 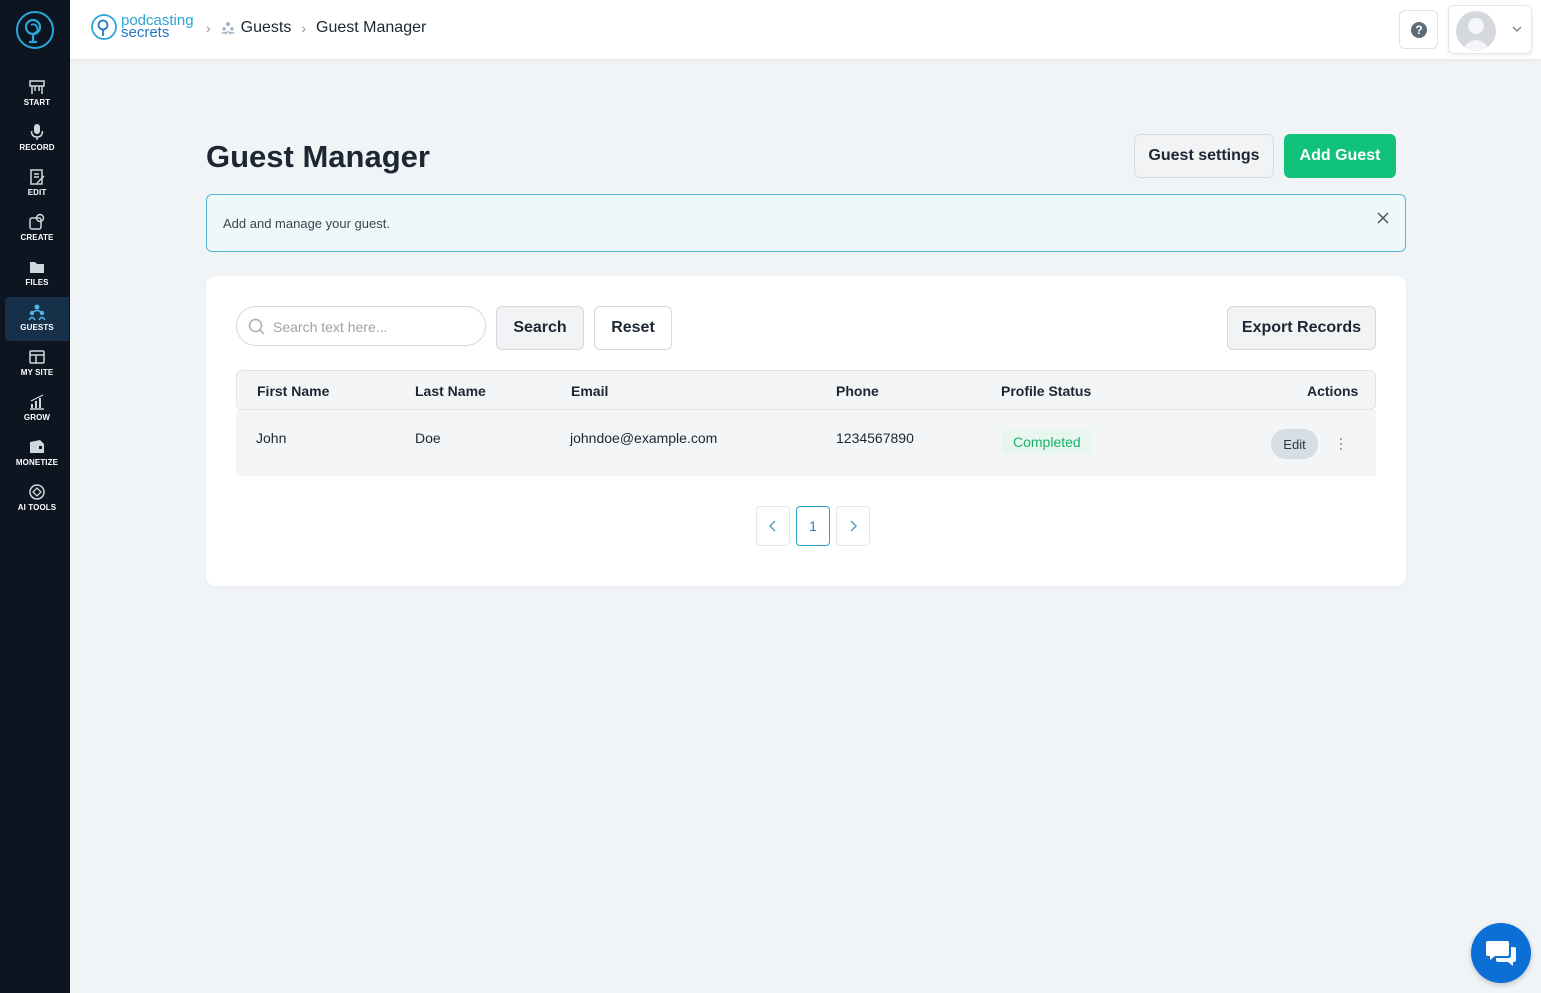 What do you see at coordinates (37, 177) in the screenshot?
I see `edit-icon` at bounding box center [37, 177].